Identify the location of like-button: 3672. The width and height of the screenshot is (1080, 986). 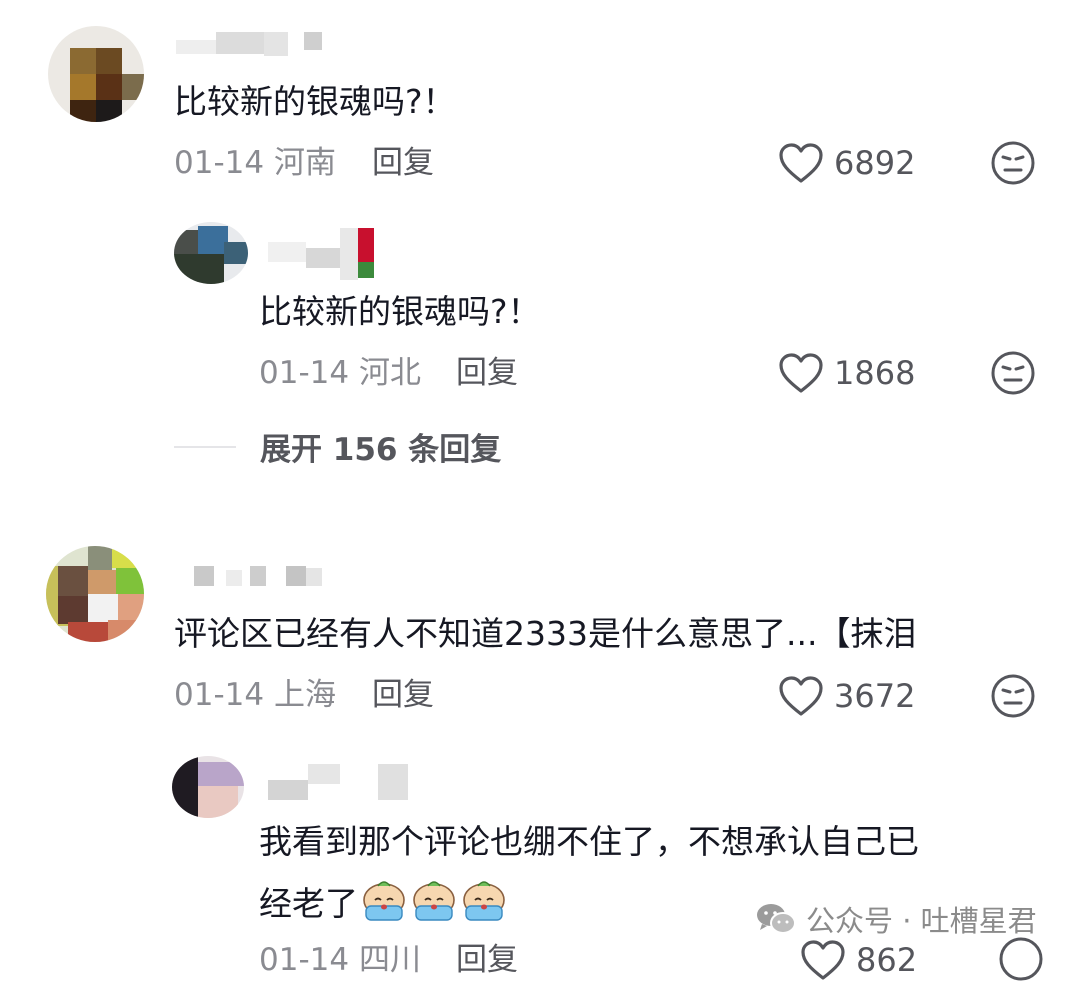
(846, 696).